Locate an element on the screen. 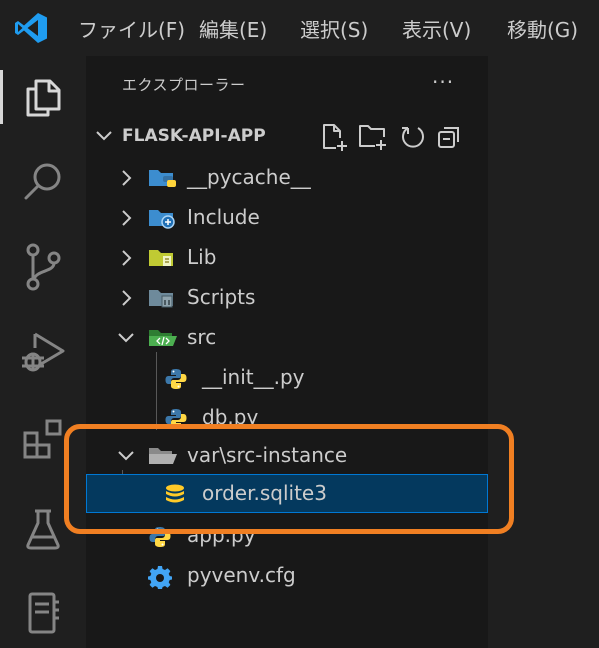 The width and height of the screenshot is (599, 648). collapse-all-icon is located at coordinates (449, 137).